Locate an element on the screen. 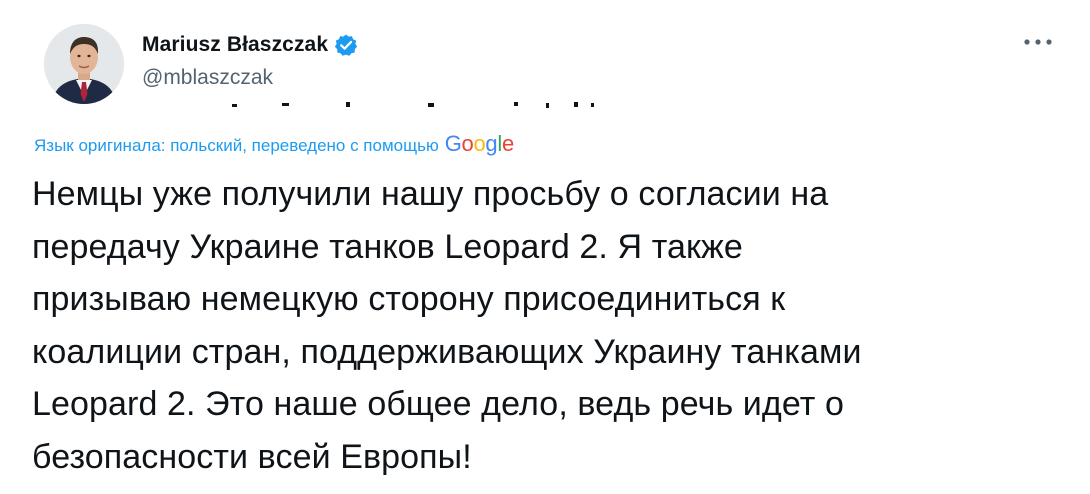  verified-badge-icon is located at coordinates (346, 45).